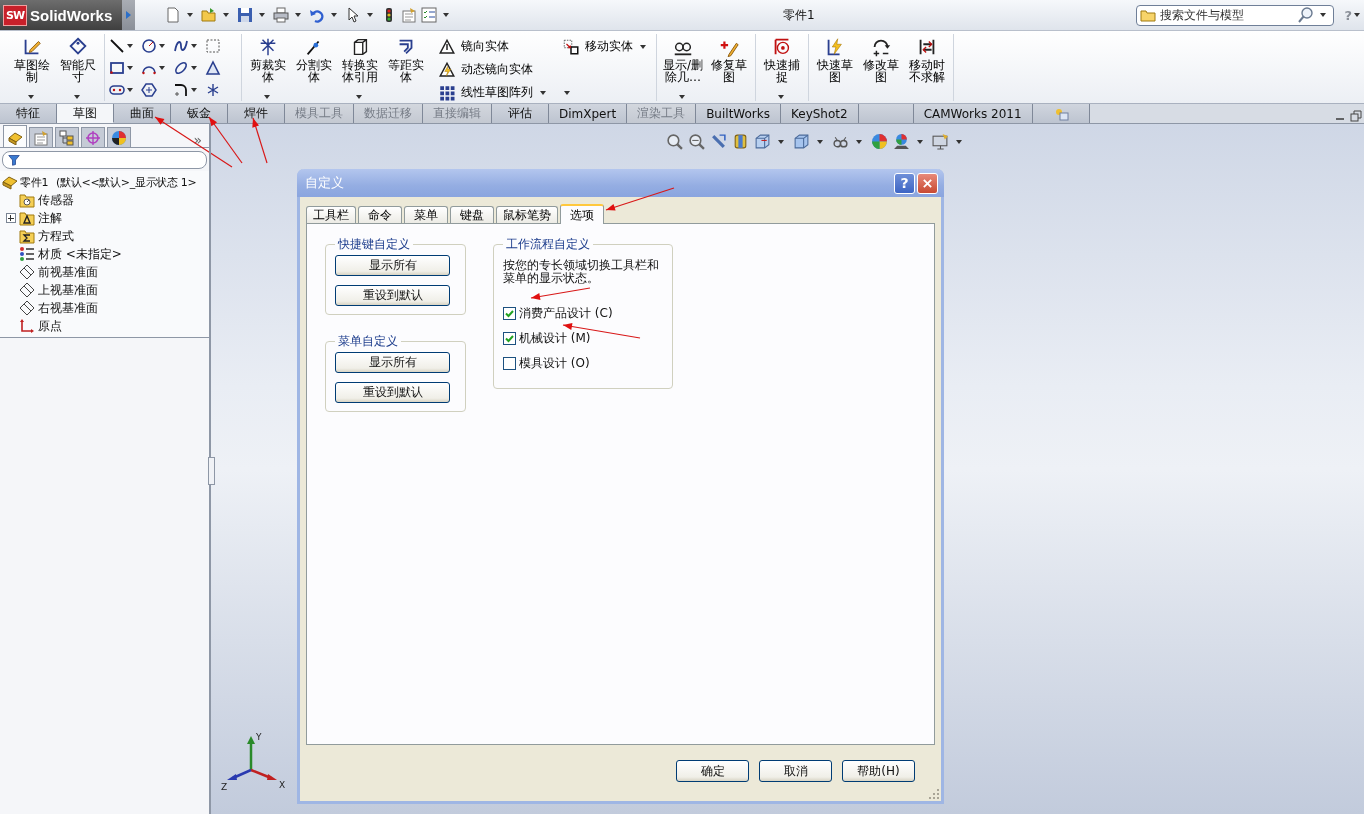  Describe the element at coordinates (34, 182) in the screenshot. I see `tree-item: 零件1` at that location.